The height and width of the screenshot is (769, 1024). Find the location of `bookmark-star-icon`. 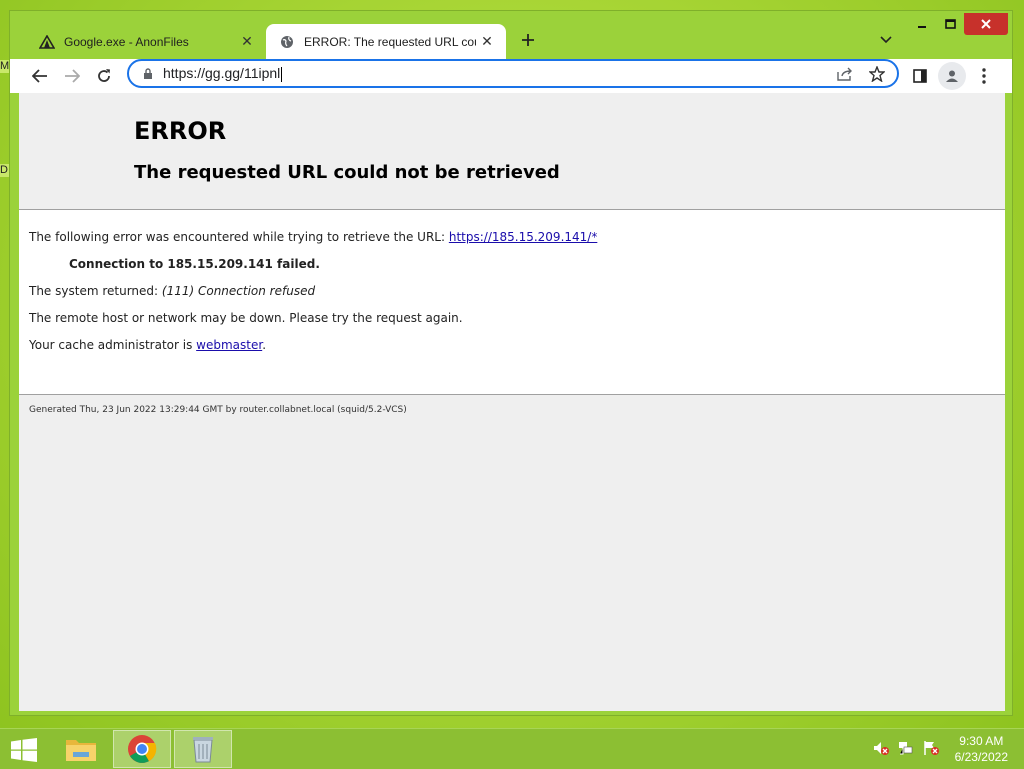

bookmark-star-icon is located at coordinates (877, 74).